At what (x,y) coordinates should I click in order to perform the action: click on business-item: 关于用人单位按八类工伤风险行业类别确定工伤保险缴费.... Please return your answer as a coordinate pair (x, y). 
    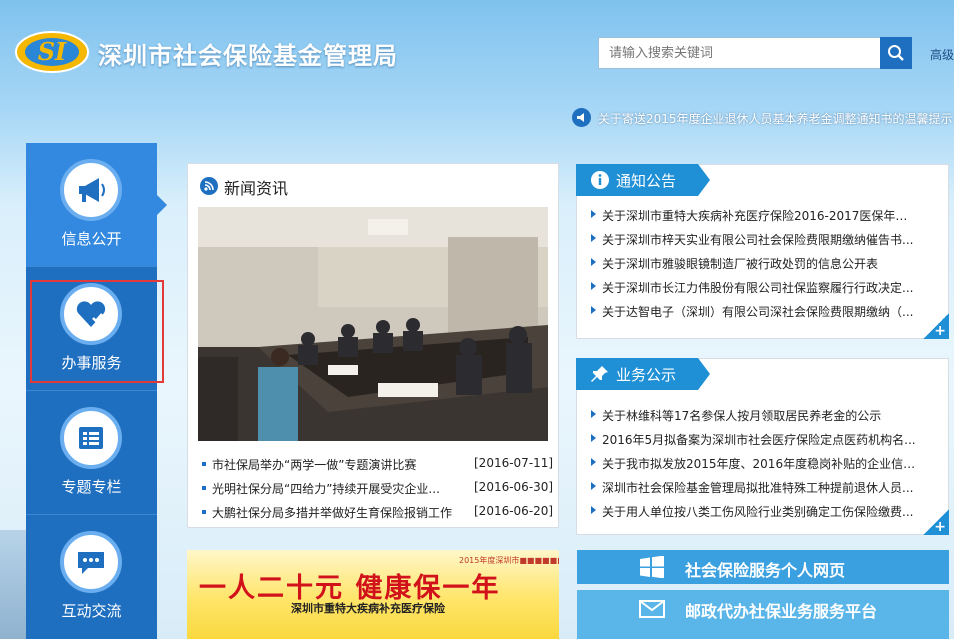
    Looking at the image, I should click on (756, 511).